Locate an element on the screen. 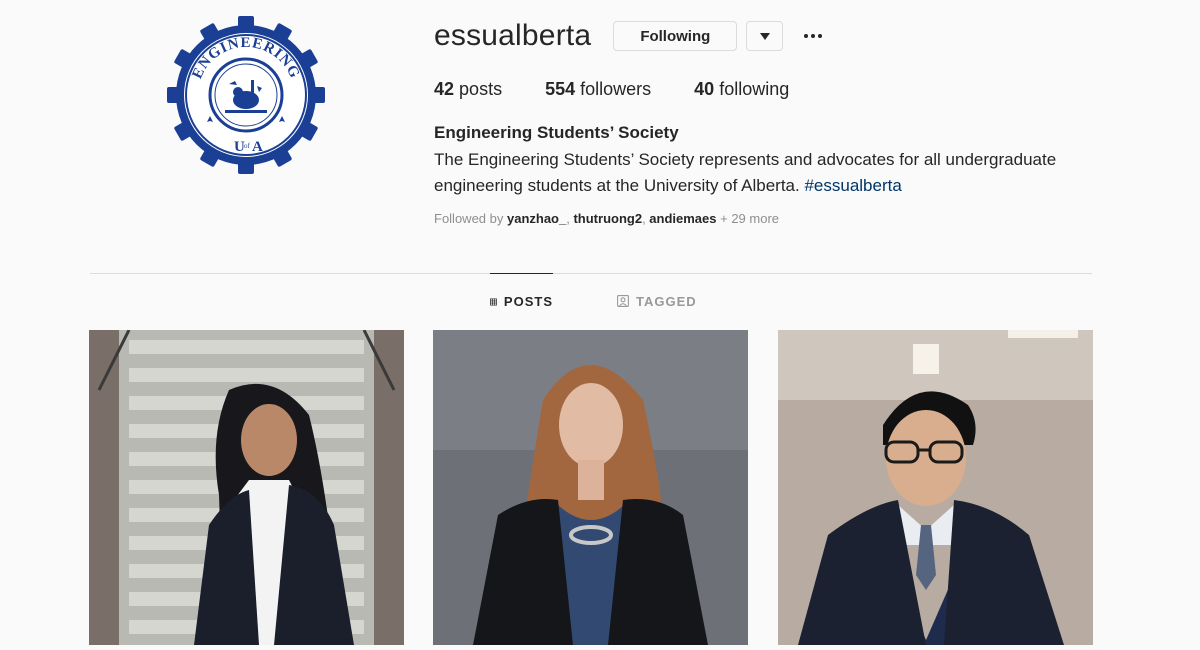 This screenshot has width=1200, height=650. followers-label: followers is located at coordinates (616, 89).